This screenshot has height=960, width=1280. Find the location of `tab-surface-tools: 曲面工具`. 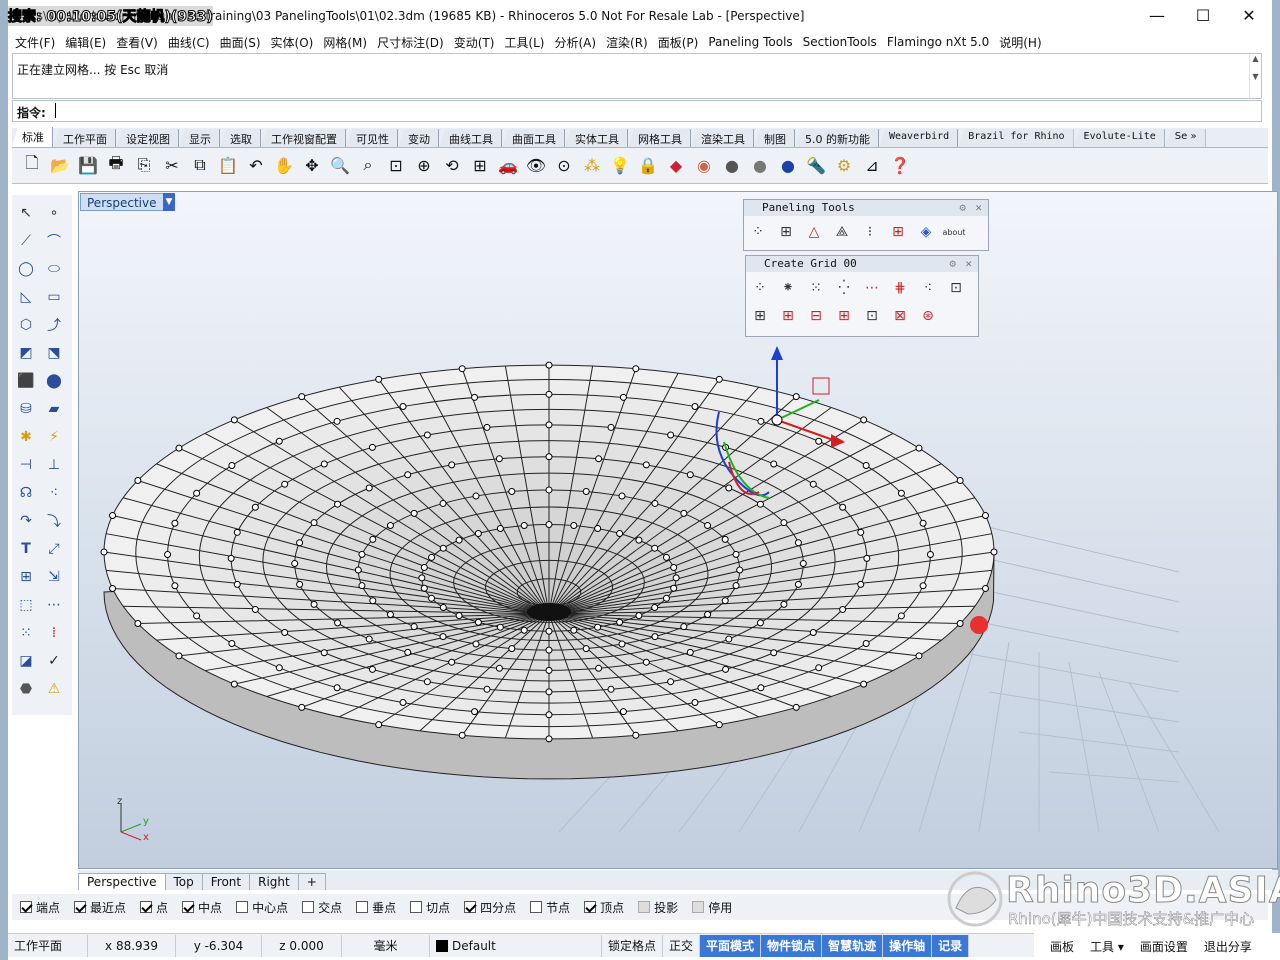

tab-surface-tools: 曲面工具 is located at coordinates (533, 138).